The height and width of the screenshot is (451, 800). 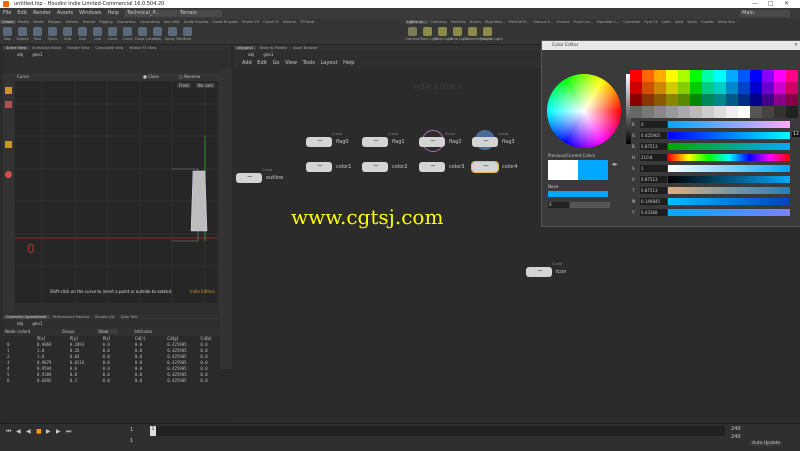 What do you see at coordinates (259, 175) in the screenshot?
I see `node-outline: Curveoutline` at bounding box center [259, 175].